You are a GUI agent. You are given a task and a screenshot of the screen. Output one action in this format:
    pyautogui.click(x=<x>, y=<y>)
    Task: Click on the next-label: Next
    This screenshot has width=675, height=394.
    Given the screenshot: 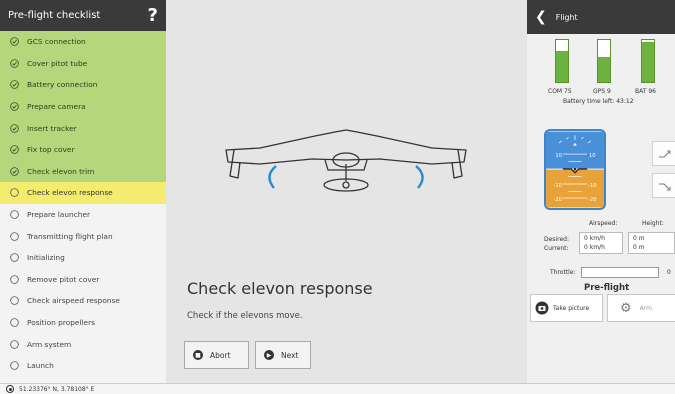 What is the action you would take?
    pyautogui.click(x=290, y=355)
    